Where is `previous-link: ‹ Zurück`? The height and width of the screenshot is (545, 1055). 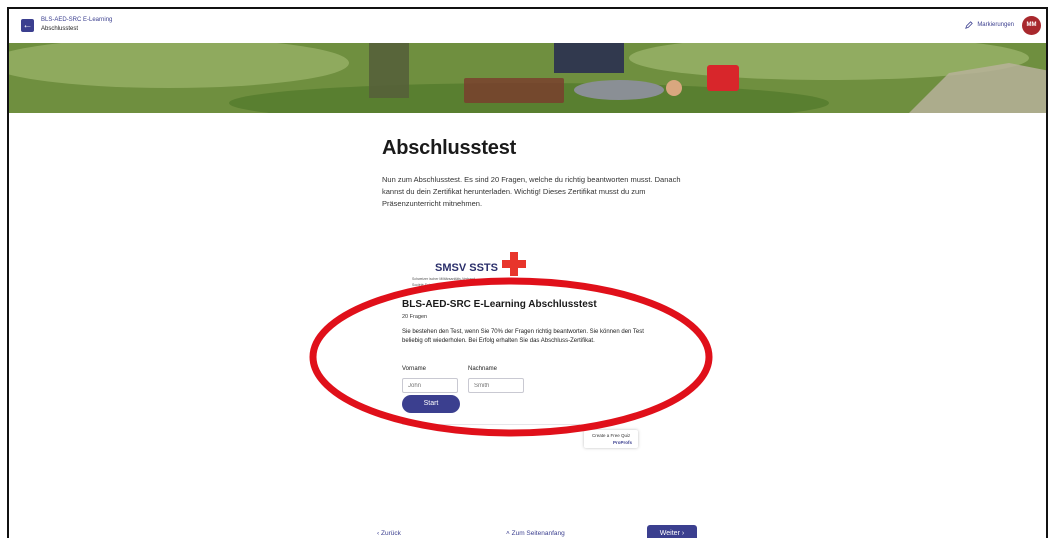 previous-link: ‹ Zurück is located at coordinates (389, 533).